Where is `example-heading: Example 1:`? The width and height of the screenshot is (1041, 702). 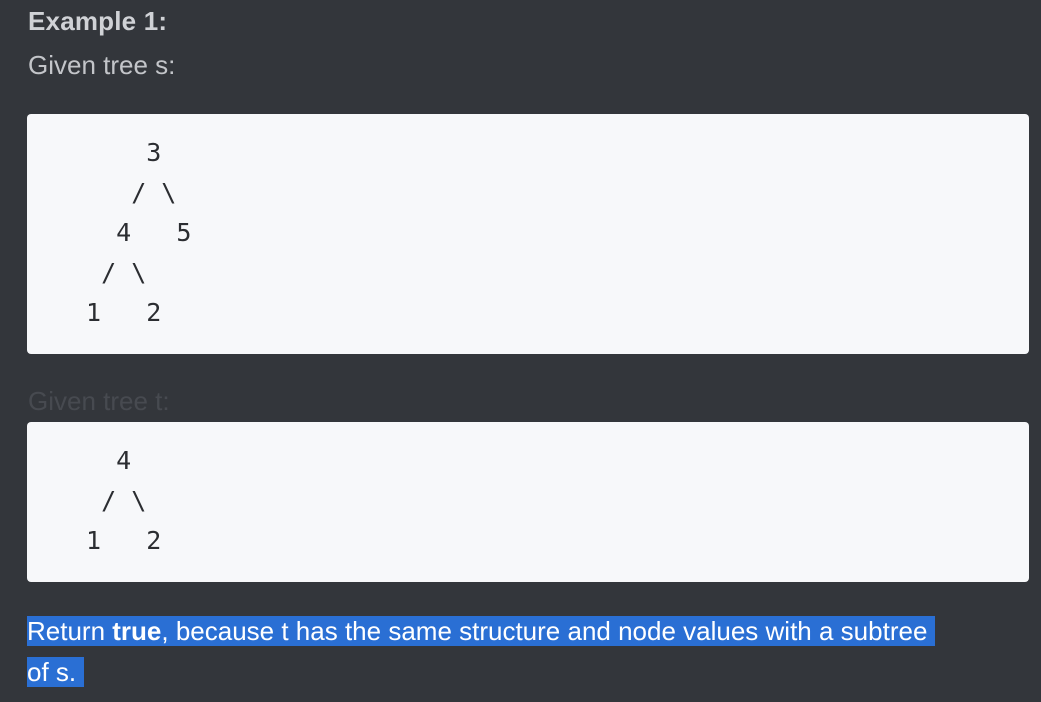
example-heading: Example 1: is located at coordinates (98, 21).